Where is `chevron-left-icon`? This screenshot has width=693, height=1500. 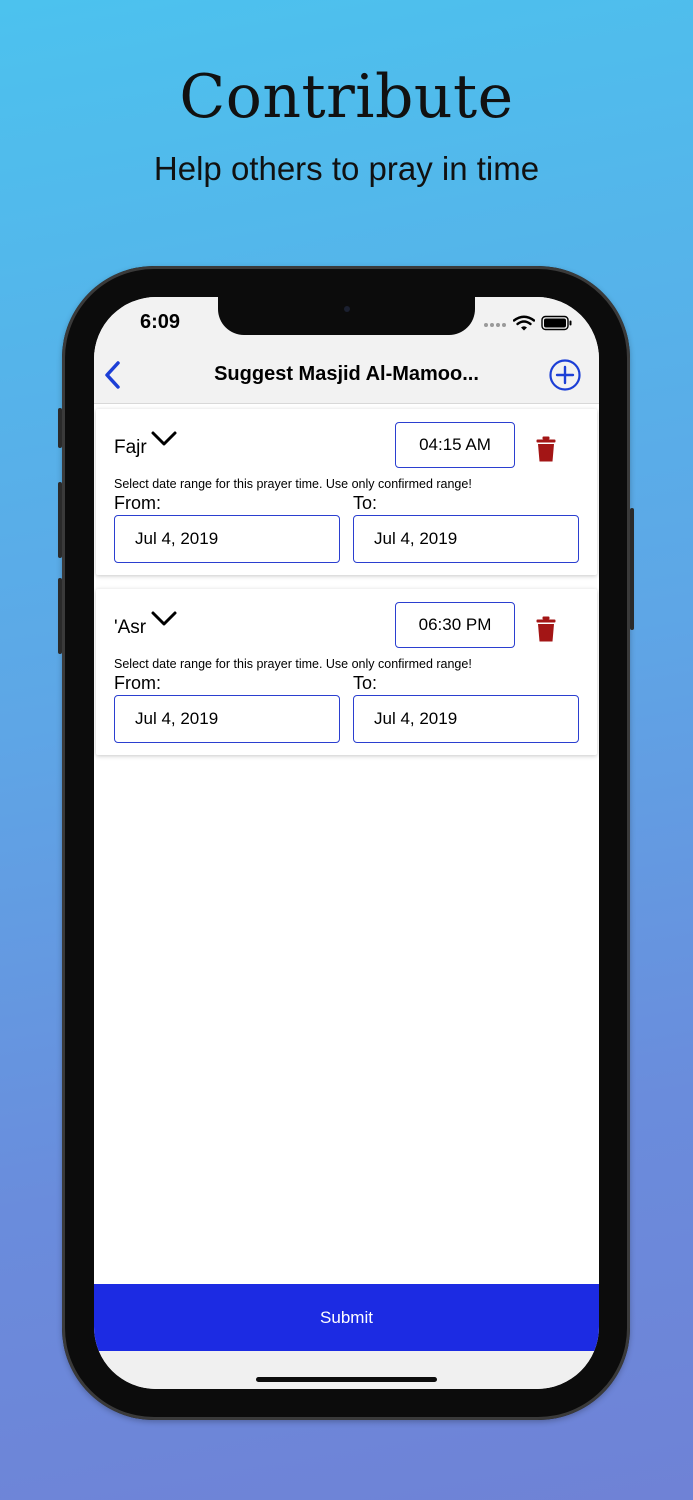
chevron-left-icon is located at coordinates (112, 375).